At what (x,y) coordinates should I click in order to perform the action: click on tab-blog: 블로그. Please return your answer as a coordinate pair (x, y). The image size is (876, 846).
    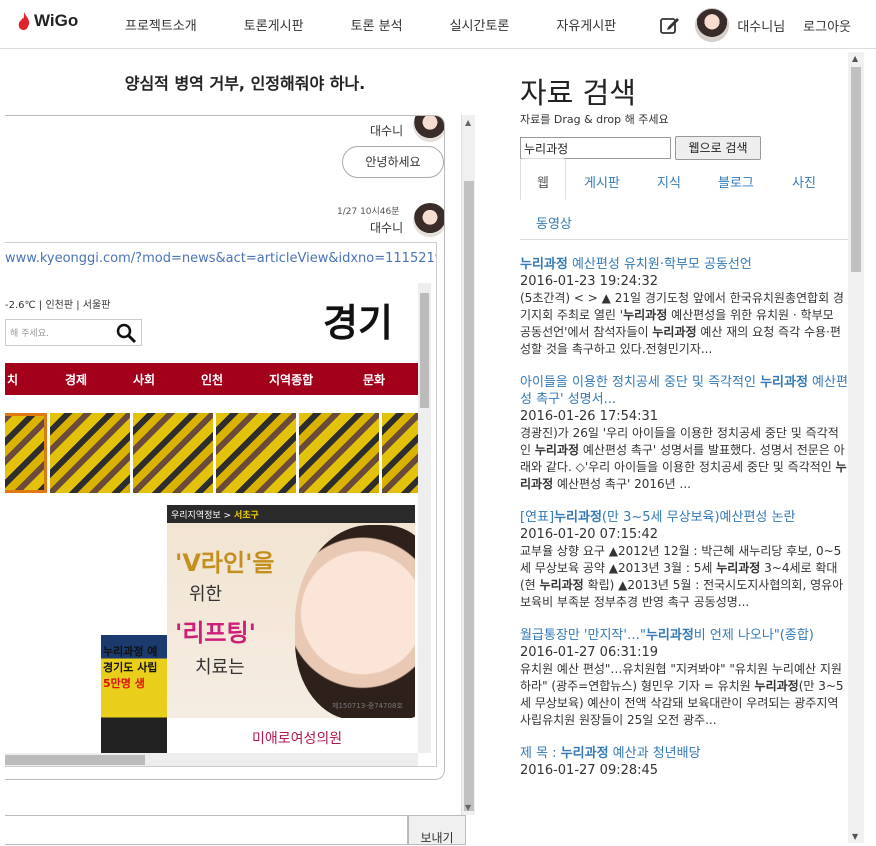
    Looking at the image, I should click on (736, 181).